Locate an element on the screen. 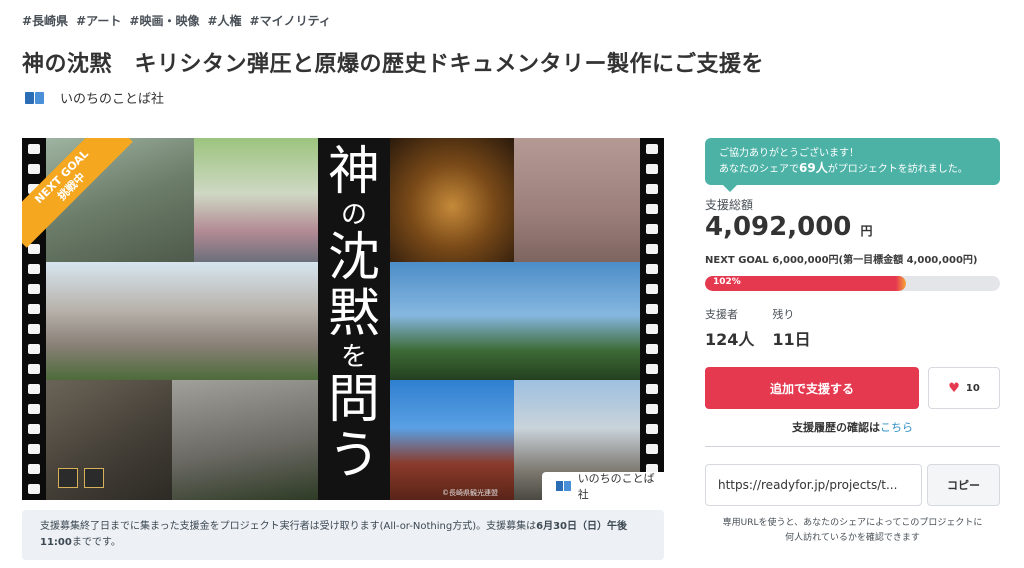 This screenshot has height=568, width=1024. tag-film: #映画・映像 is located at coordinates (164, 20).